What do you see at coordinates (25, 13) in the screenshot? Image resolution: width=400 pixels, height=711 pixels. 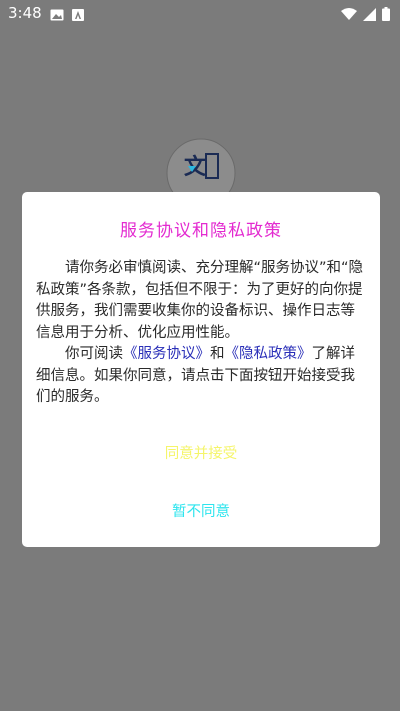 I see `status-time: 3:48` at bounding box center [25, 13].